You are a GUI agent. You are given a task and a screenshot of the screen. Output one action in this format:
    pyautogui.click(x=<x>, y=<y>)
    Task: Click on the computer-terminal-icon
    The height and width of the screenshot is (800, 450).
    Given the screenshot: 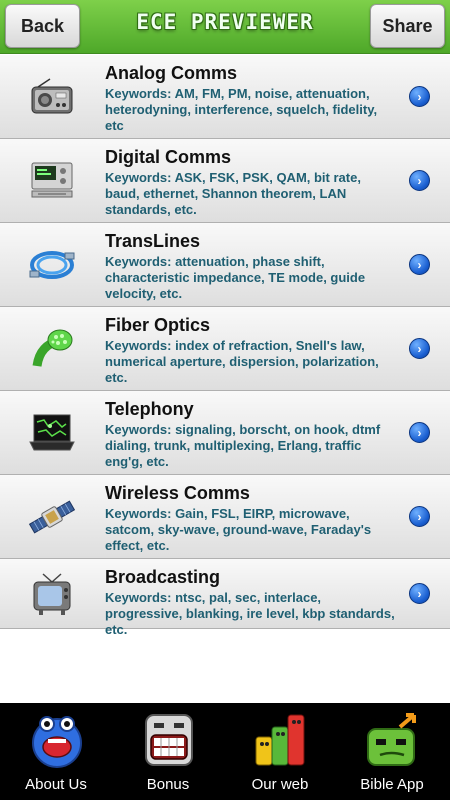 What is the action you would take?
    pyautogui.click(x=52, y=181)
    